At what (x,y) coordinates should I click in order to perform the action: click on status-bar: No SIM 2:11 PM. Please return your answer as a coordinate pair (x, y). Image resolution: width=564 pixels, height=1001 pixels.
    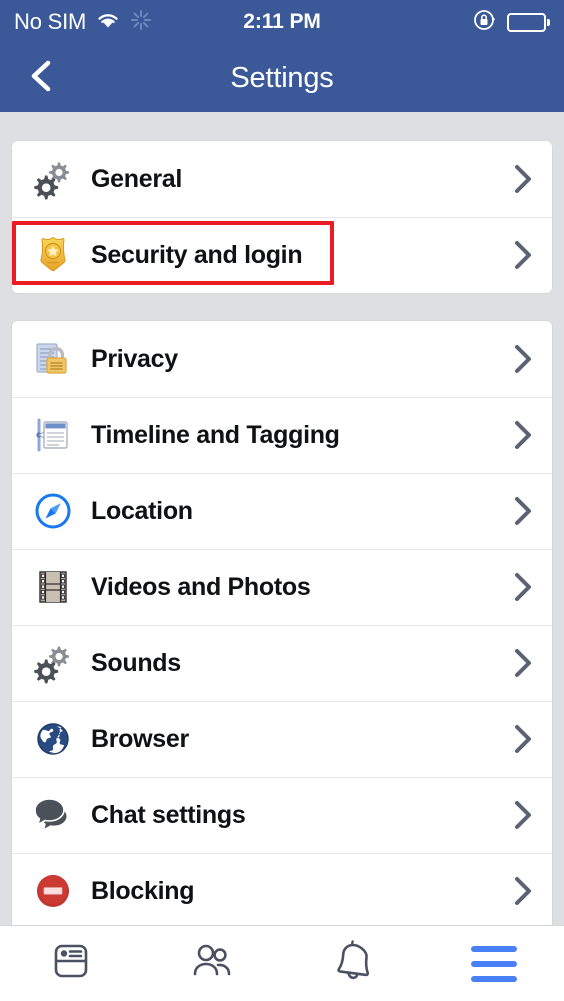
    Looking at the image, I should click on (282, 22).